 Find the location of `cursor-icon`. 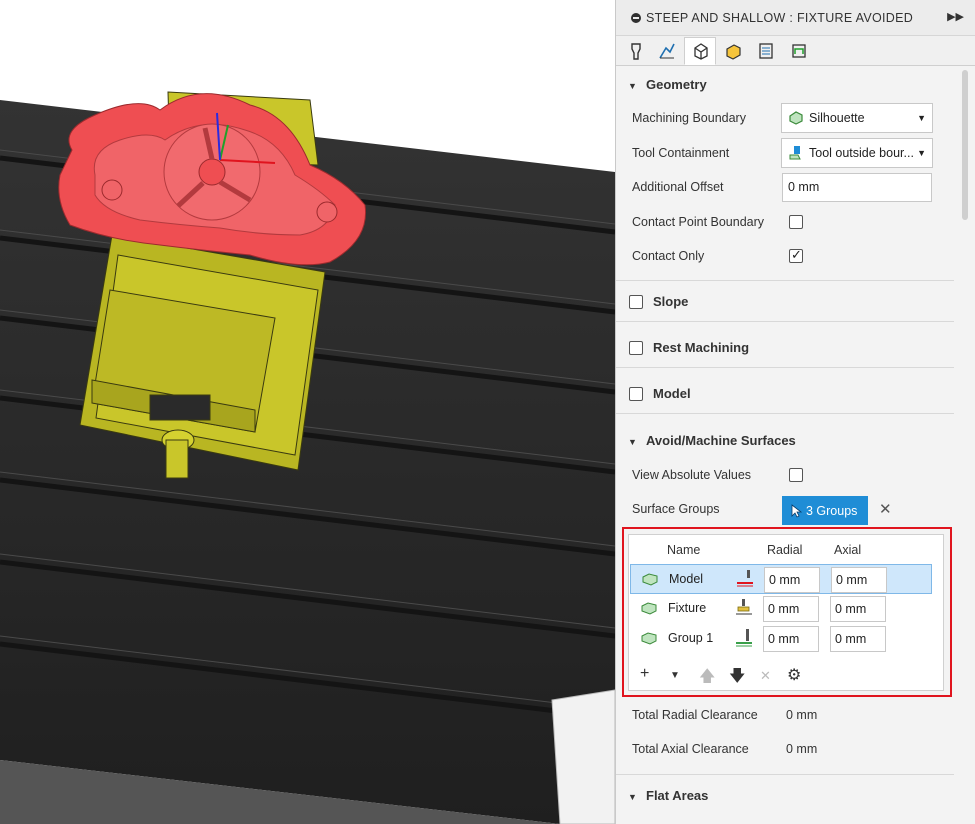

cursor-icon is located at coordinates (796, 510).